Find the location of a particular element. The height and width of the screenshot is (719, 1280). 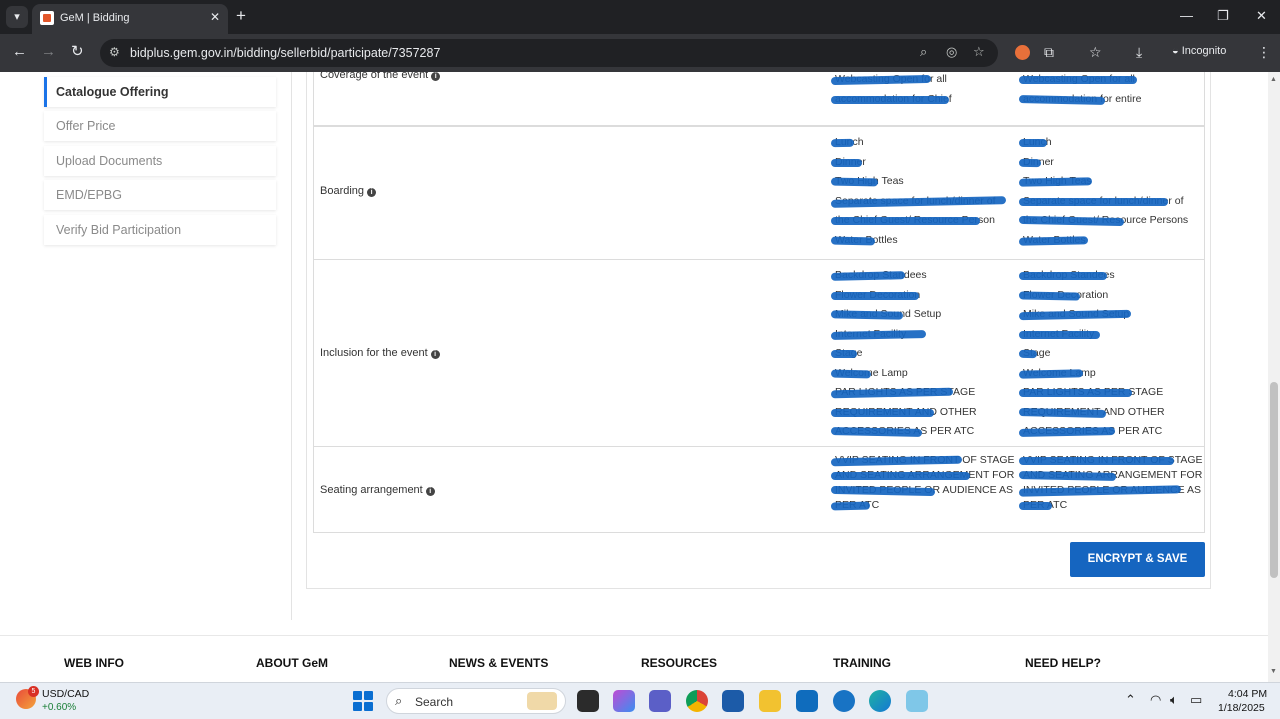

new-tab-icon: + is located at coordinates (241, 16).